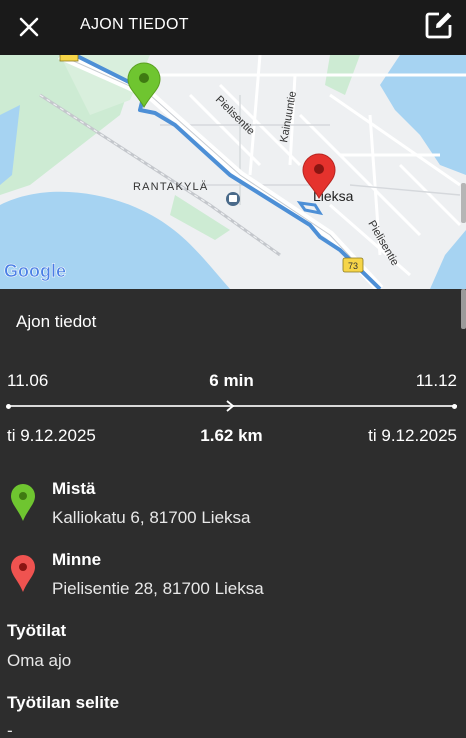 Image resolution: width=466 pixels, height=738 pixels. Describe the element at coordinates (230, 406) in the screenshot. I see `chevron-right-icon` at that location.